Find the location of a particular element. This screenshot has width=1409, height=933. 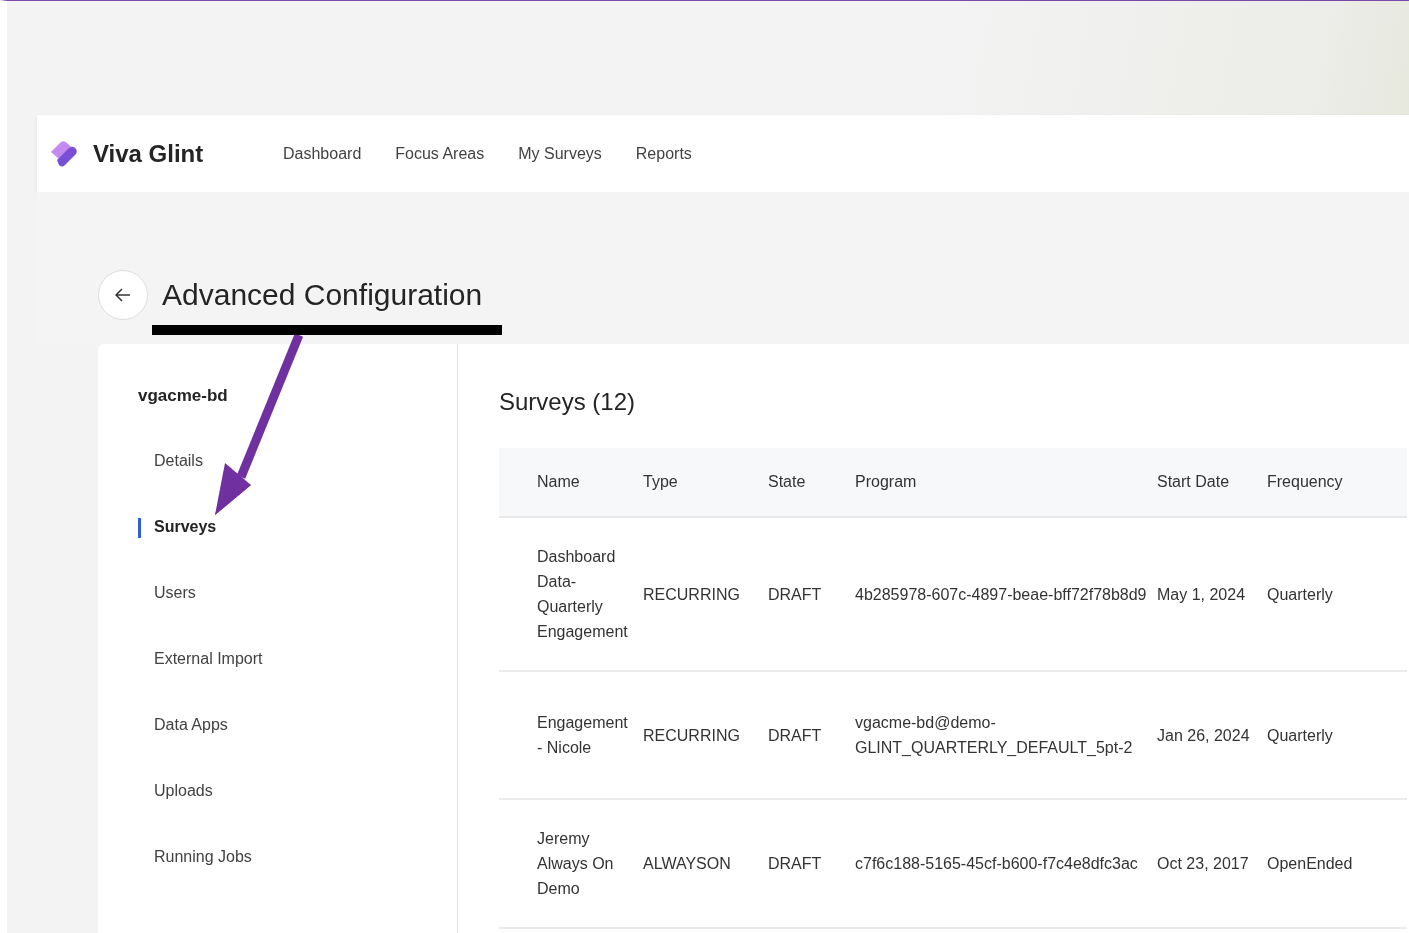

table-cell: Engagement - Nicole is located at coordinates (571, 735).